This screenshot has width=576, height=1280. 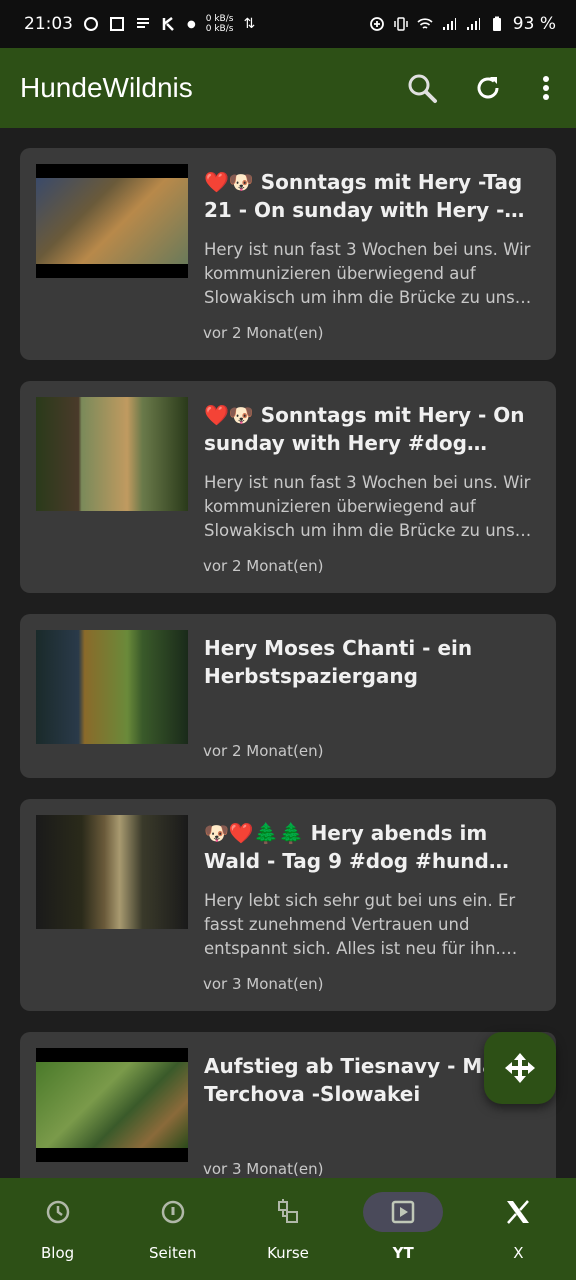 I want to click on app-title: HundeWildnis, so click(x=106, y=87).